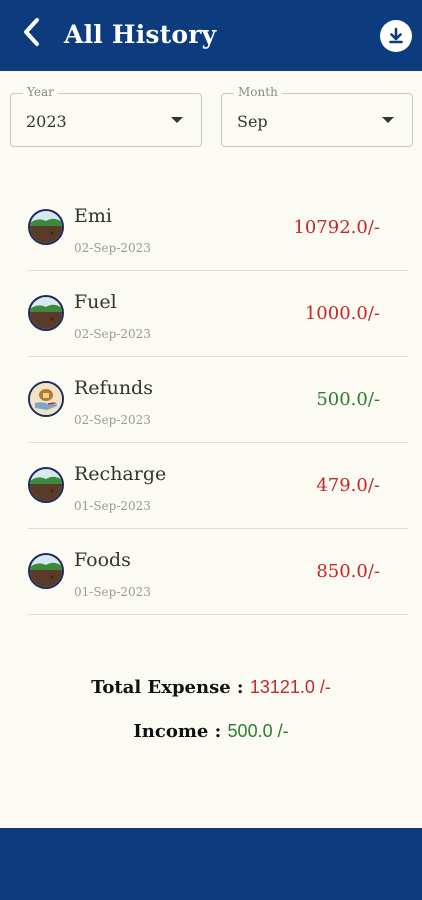  I want to click on bottom-bar, so click(211, 864).